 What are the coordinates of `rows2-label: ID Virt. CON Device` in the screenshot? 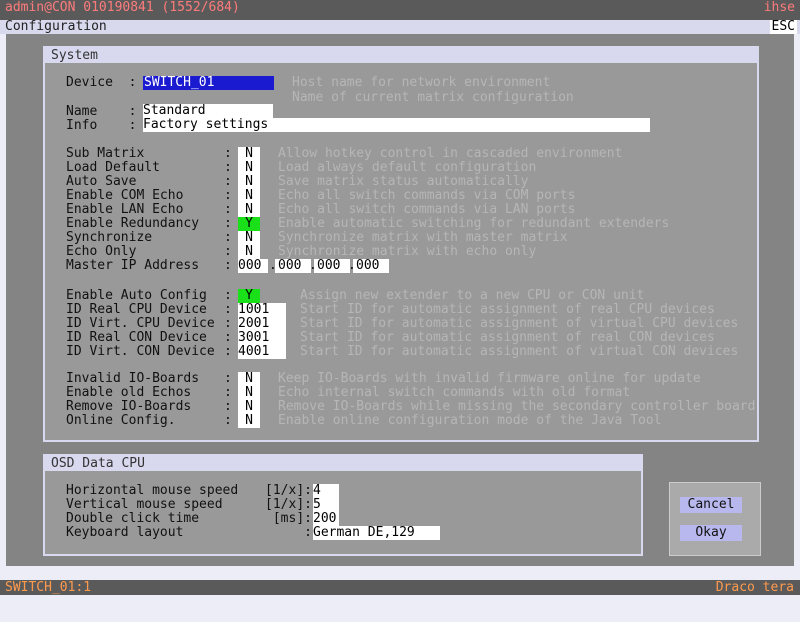 It's located at (140, 351).